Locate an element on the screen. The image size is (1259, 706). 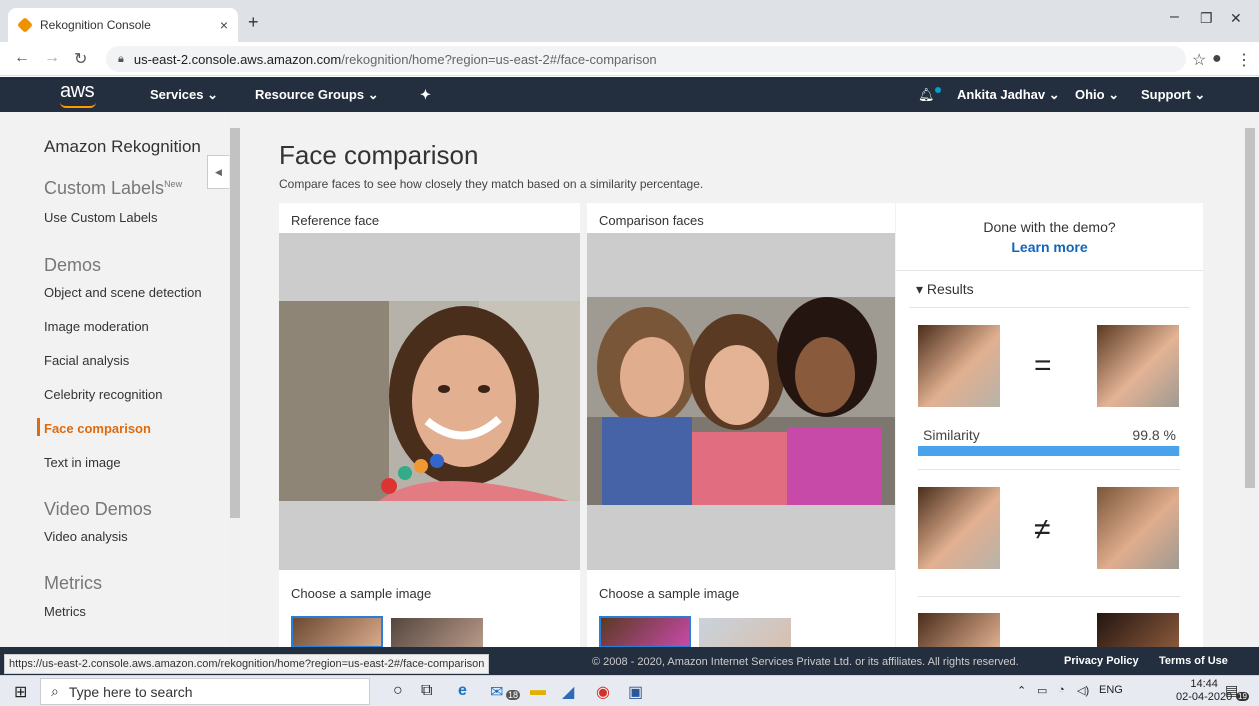
browser-tab: Rekognition Console × is located at coordinates (123, 25).